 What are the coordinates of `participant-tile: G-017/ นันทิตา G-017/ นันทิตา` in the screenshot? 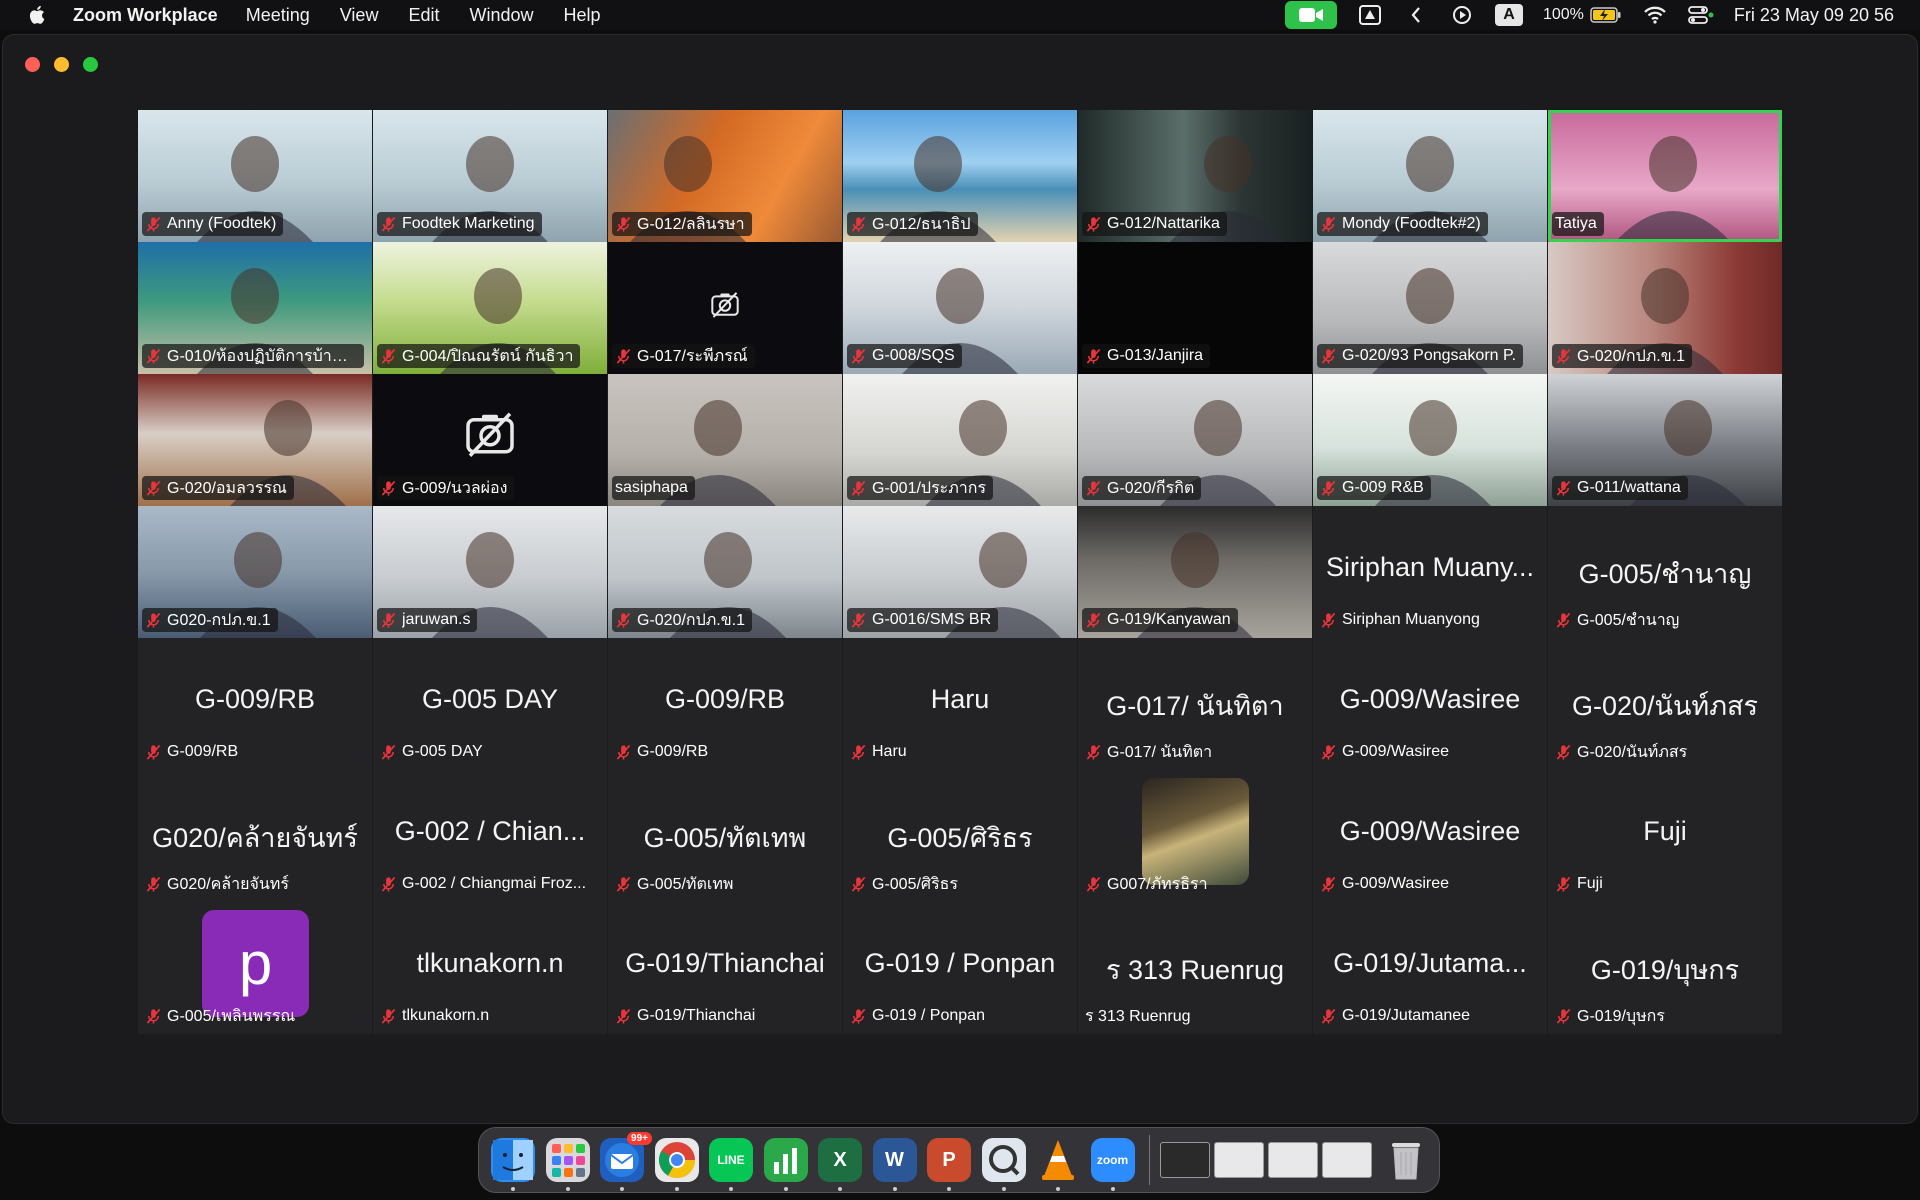 It's located at (1195, 704).